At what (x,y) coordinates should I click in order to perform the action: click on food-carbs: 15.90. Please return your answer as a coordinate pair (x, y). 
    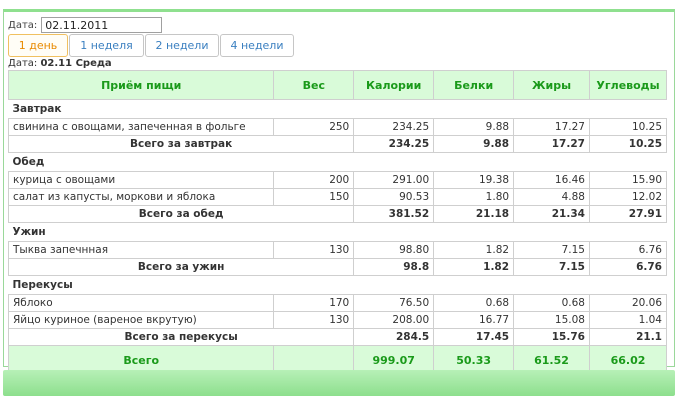
    Looking at the image, I should click on (628, 180).